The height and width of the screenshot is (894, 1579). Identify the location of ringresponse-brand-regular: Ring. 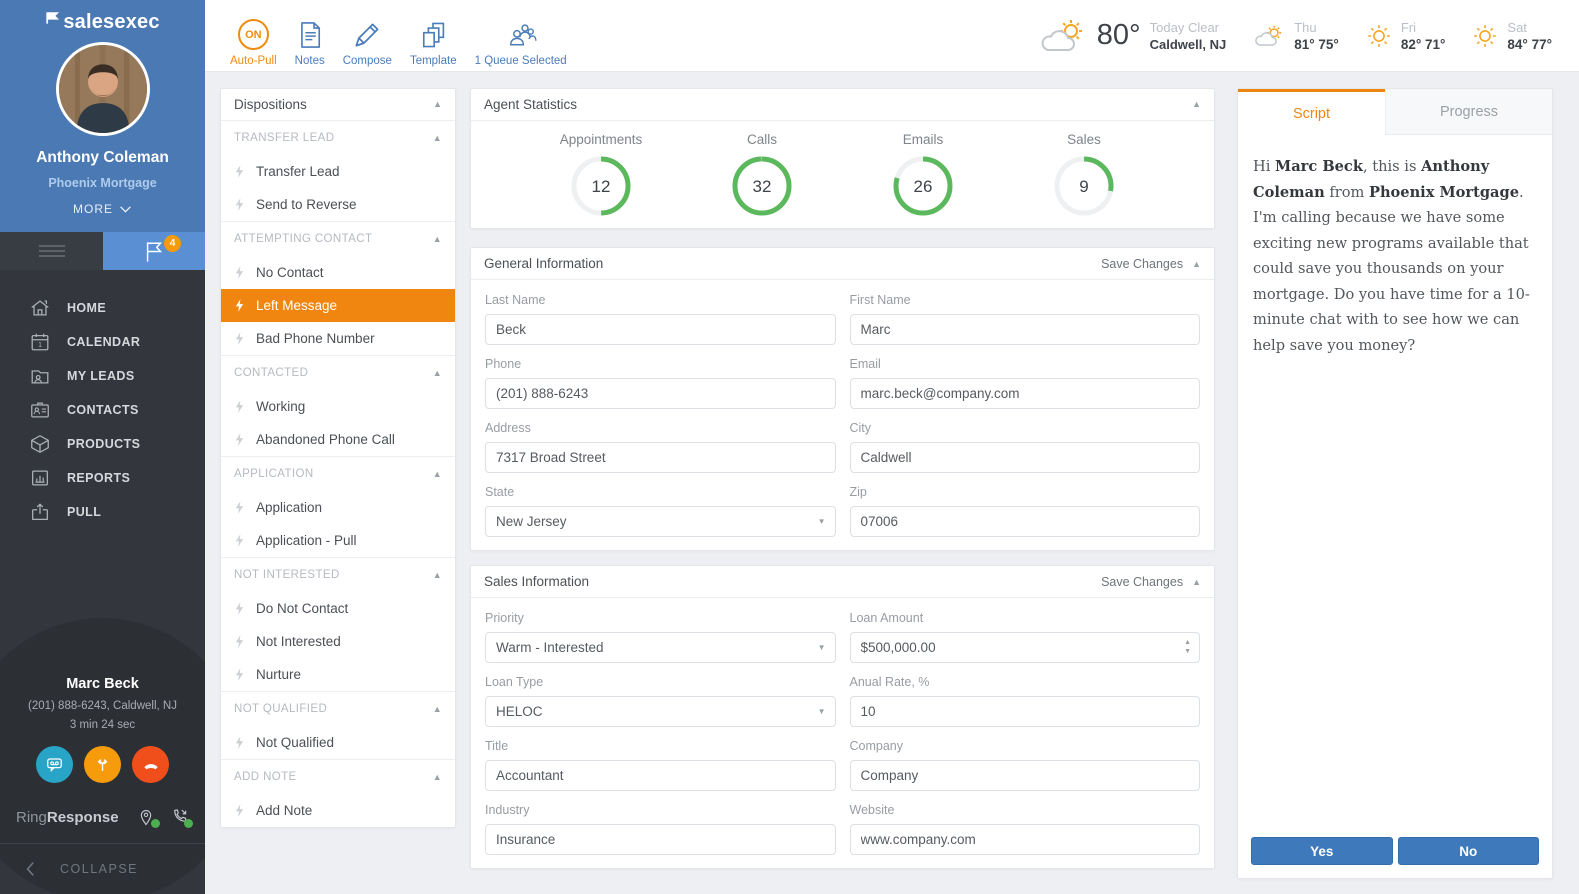
(31, 817).